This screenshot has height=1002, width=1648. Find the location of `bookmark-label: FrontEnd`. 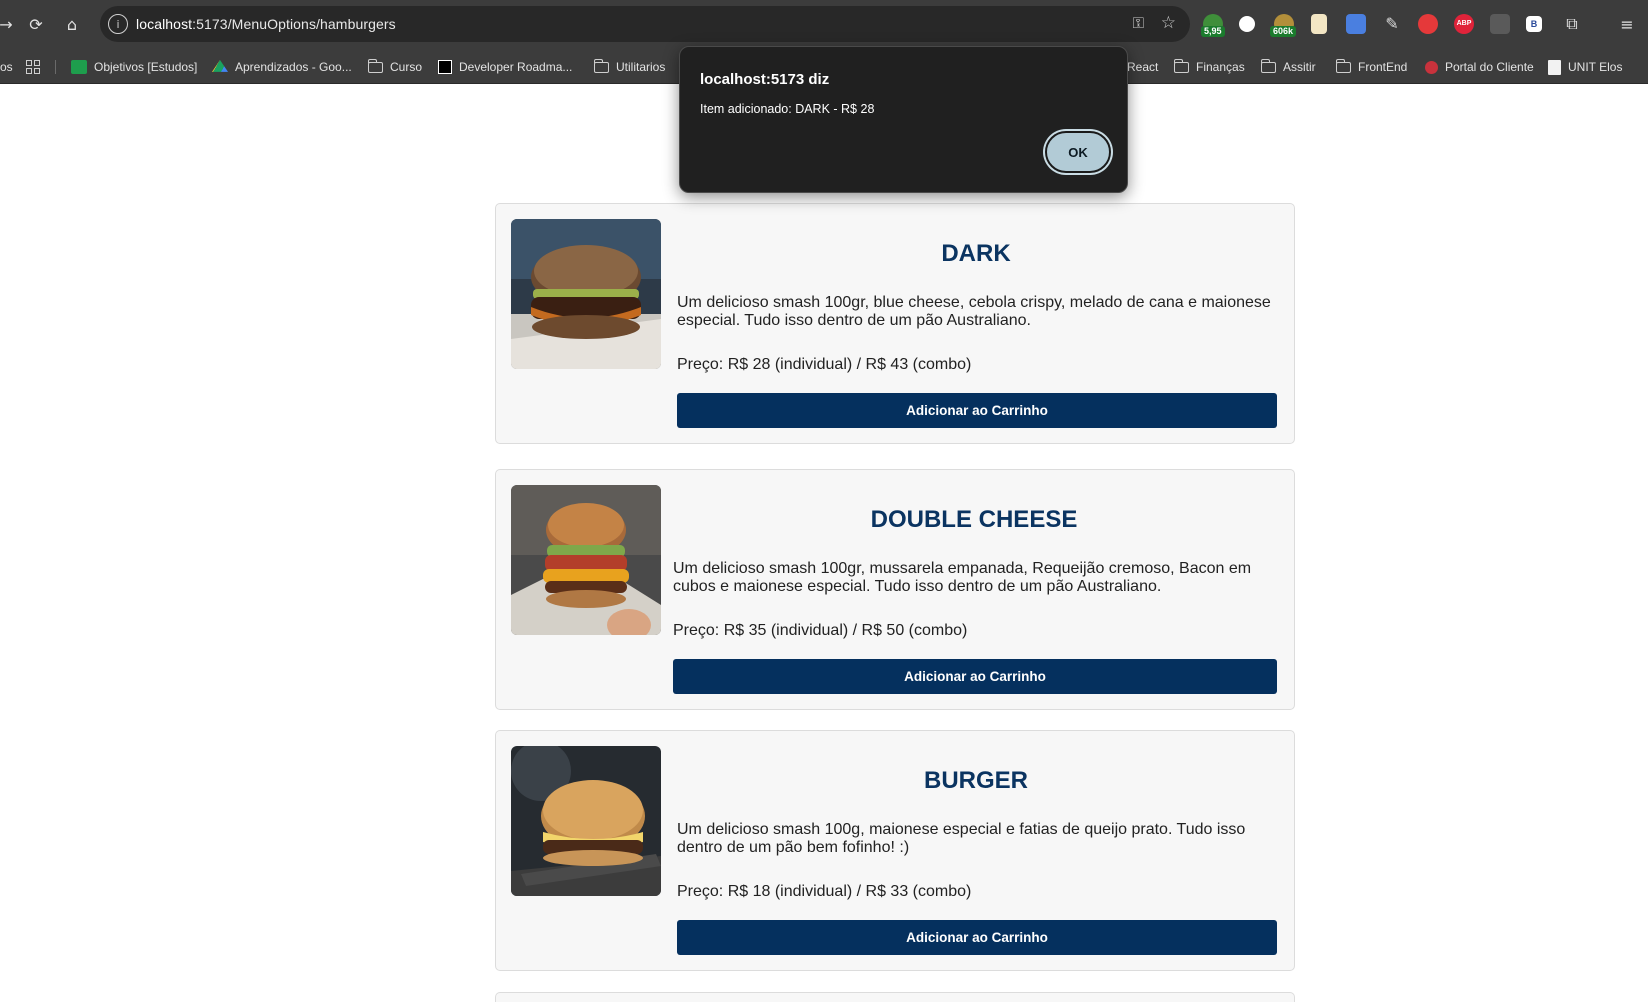

bookmark-label: FrontEnd is located at coordinates (1383, 67).